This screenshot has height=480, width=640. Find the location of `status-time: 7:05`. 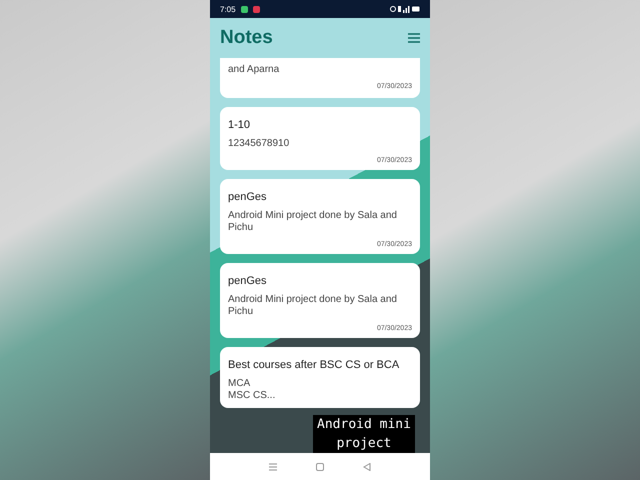

status-time: 7:05 is located at coordinates (228, 9).